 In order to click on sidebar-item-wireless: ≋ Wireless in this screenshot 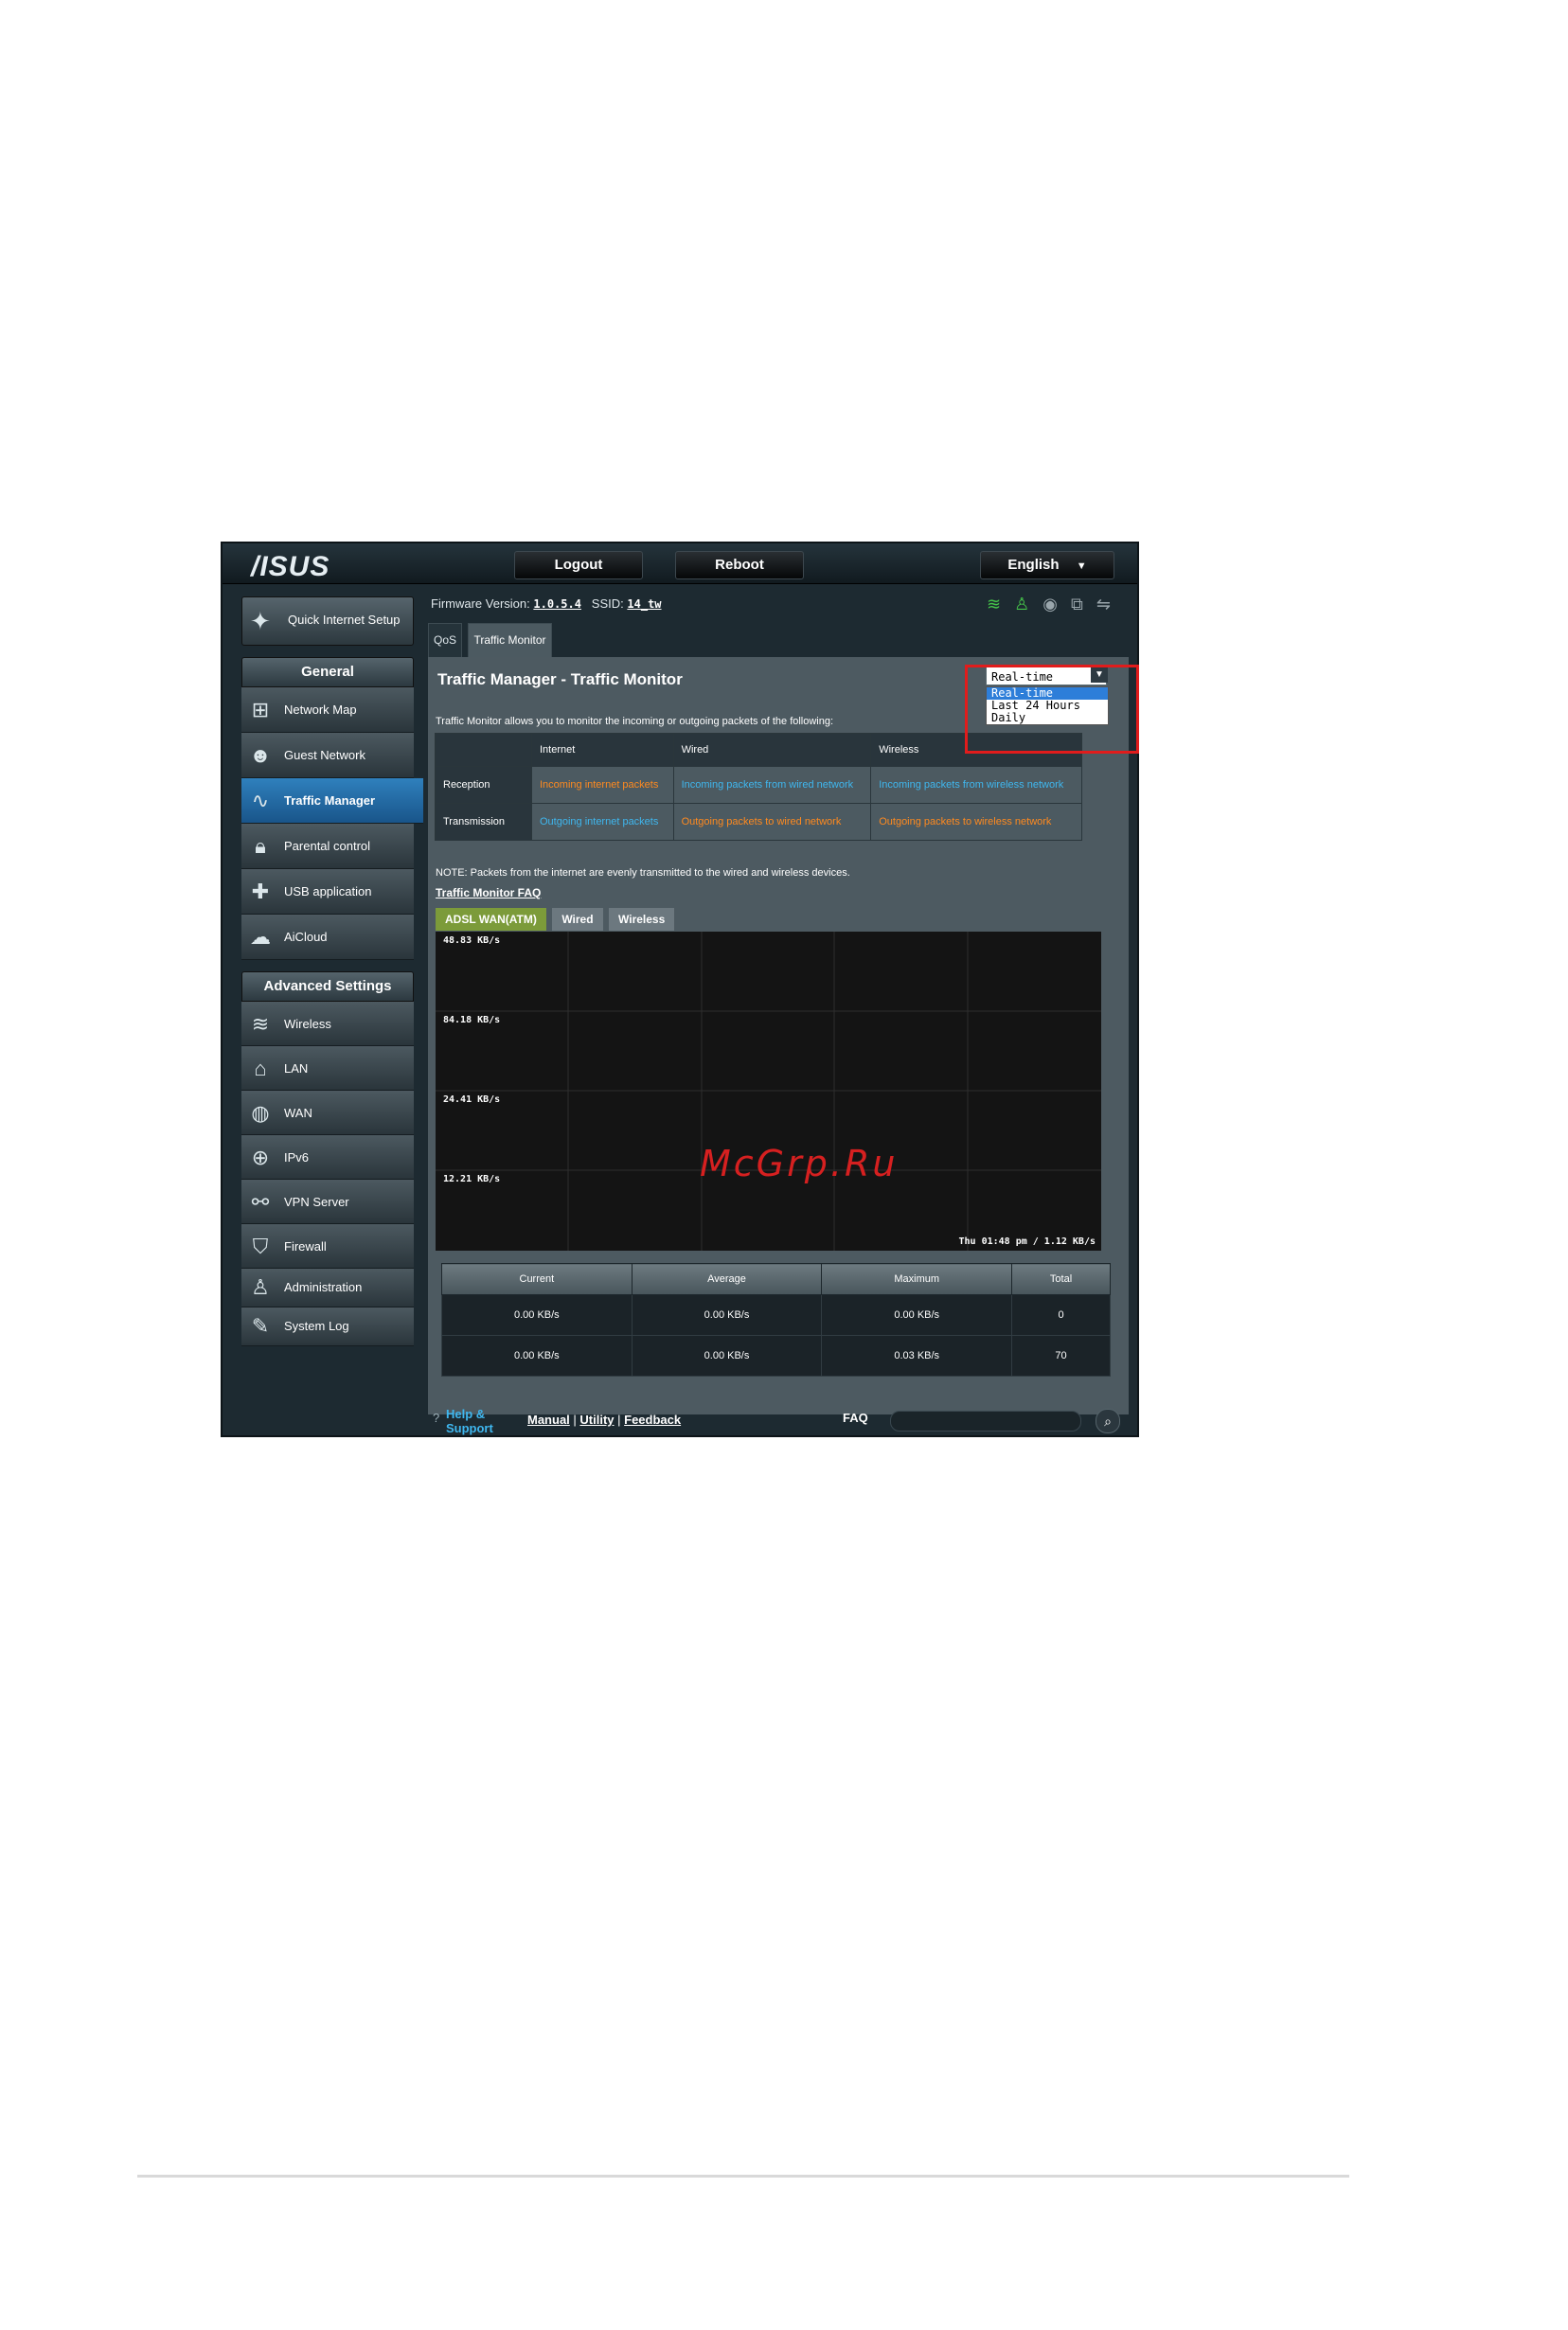, I will do `click(327, 1024)`.